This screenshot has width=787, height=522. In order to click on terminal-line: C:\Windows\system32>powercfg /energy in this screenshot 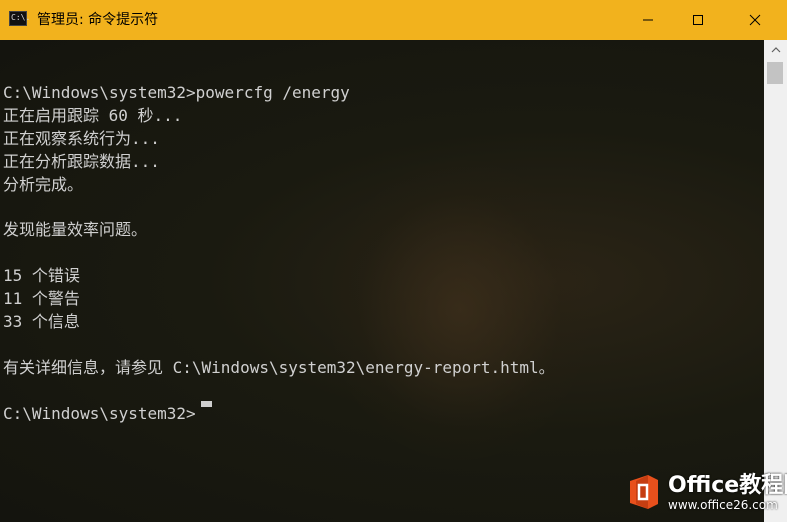, I will do `click(176, 92)`.